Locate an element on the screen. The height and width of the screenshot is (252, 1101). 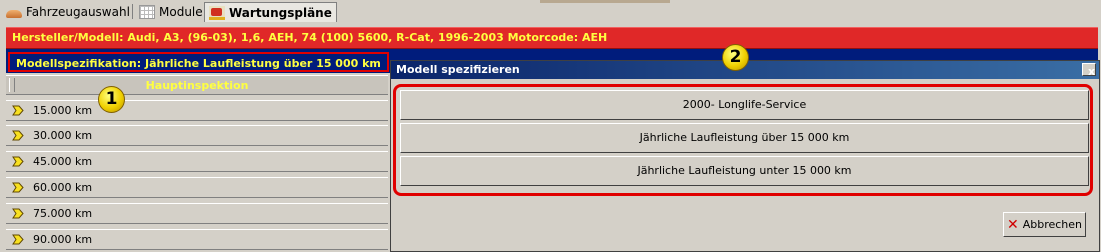
inspection-row-label: 15.000 km is located at coordinates (63, 110).